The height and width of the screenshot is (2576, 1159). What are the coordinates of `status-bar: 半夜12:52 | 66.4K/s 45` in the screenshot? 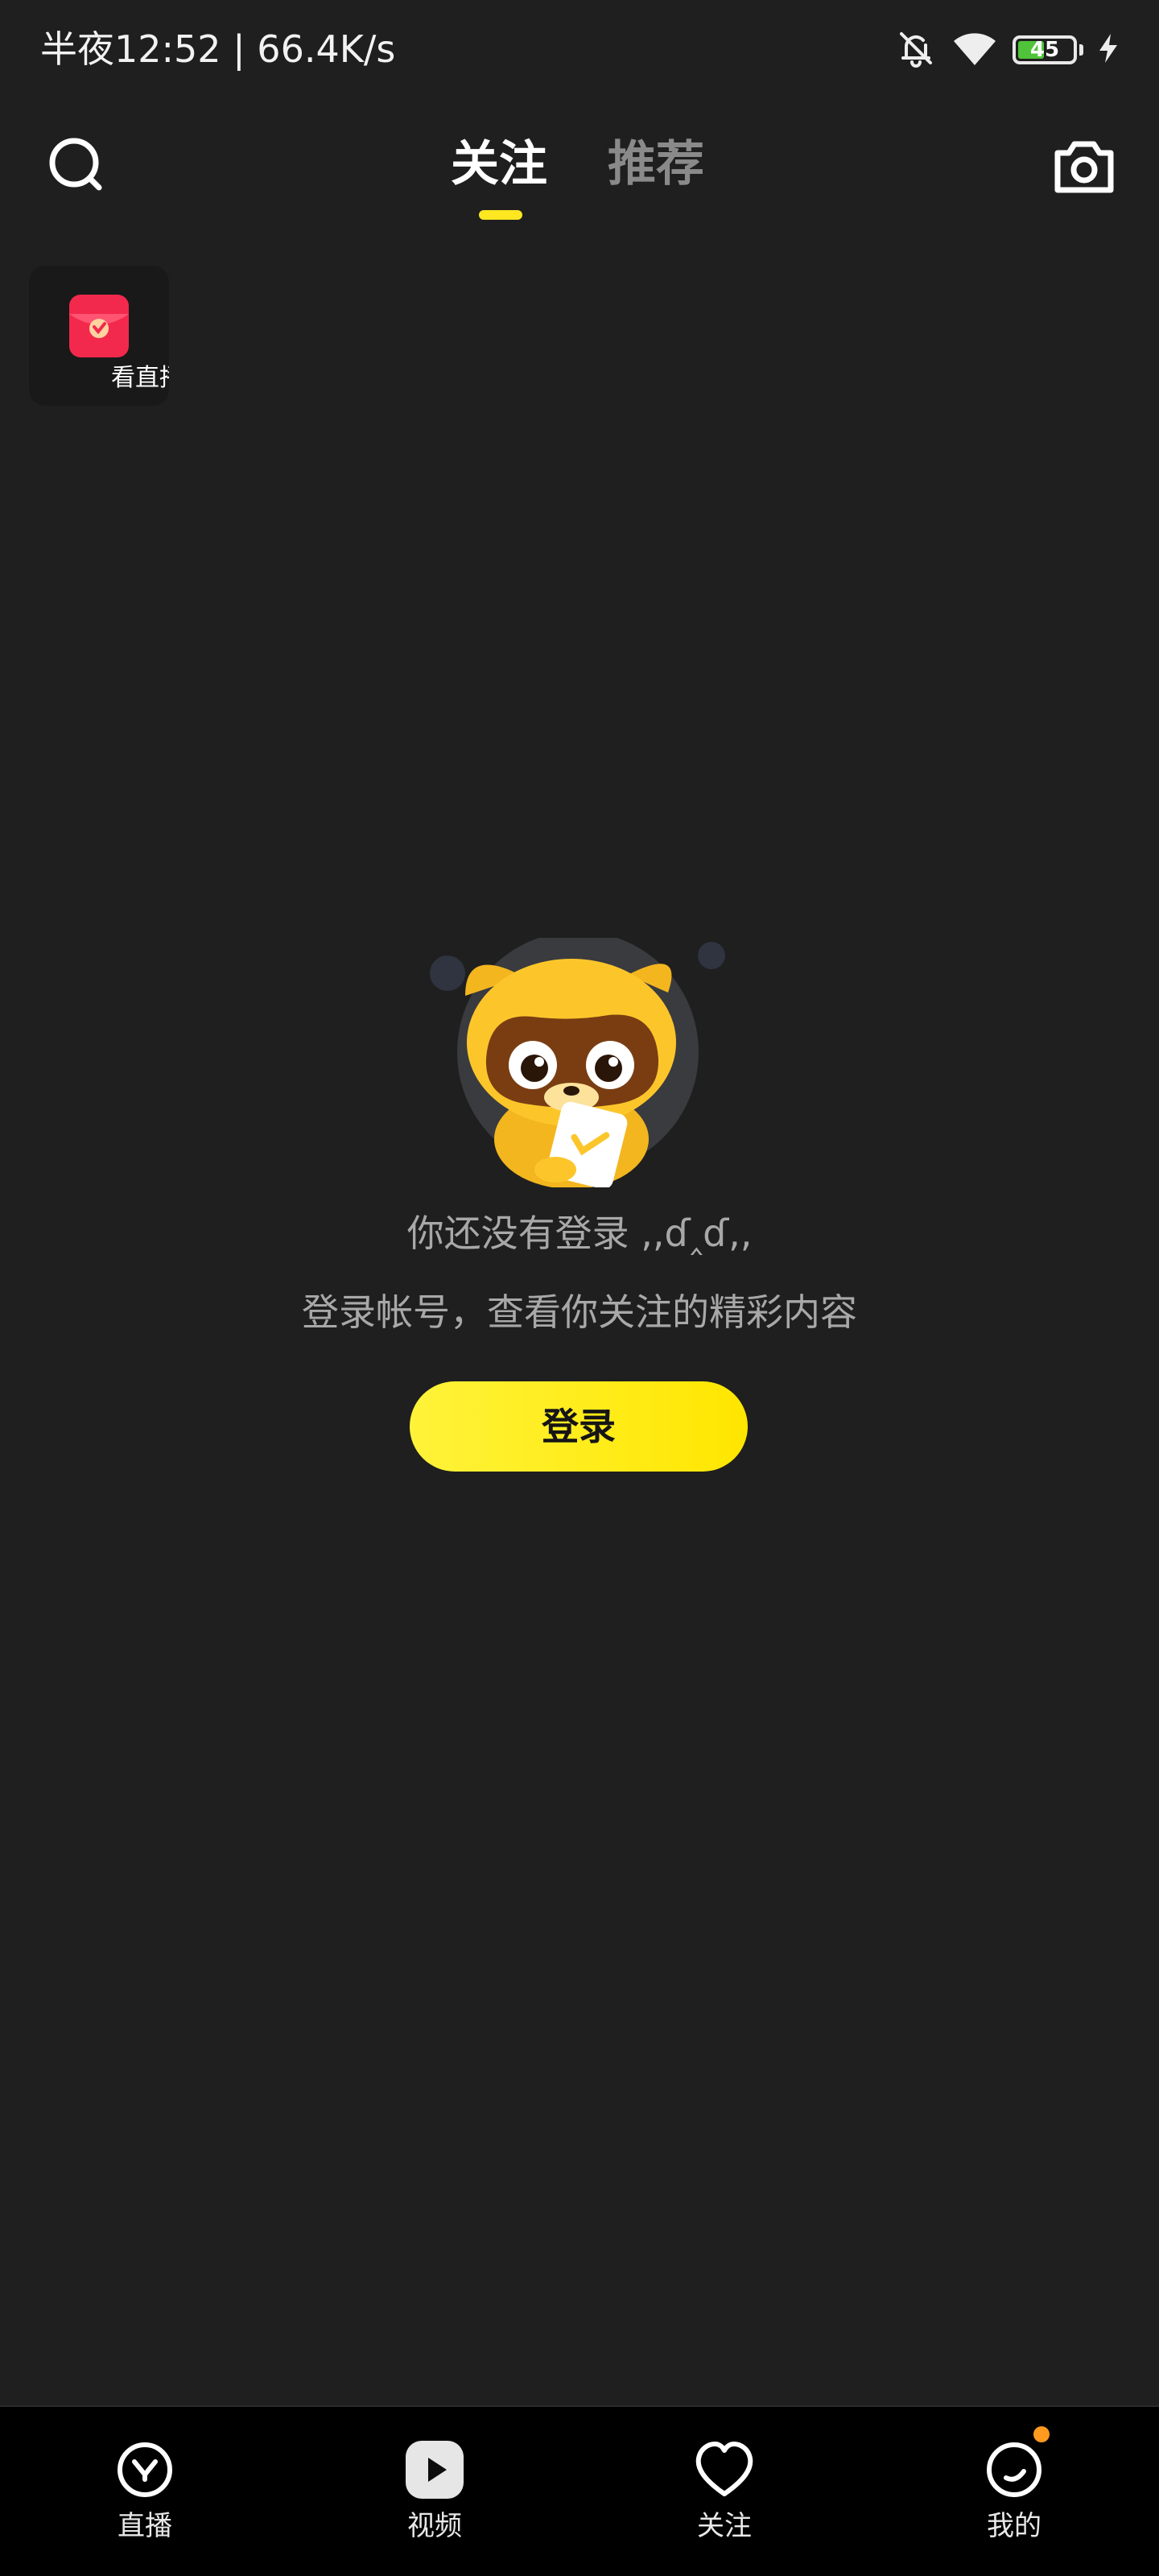 It's located at (579, 48).